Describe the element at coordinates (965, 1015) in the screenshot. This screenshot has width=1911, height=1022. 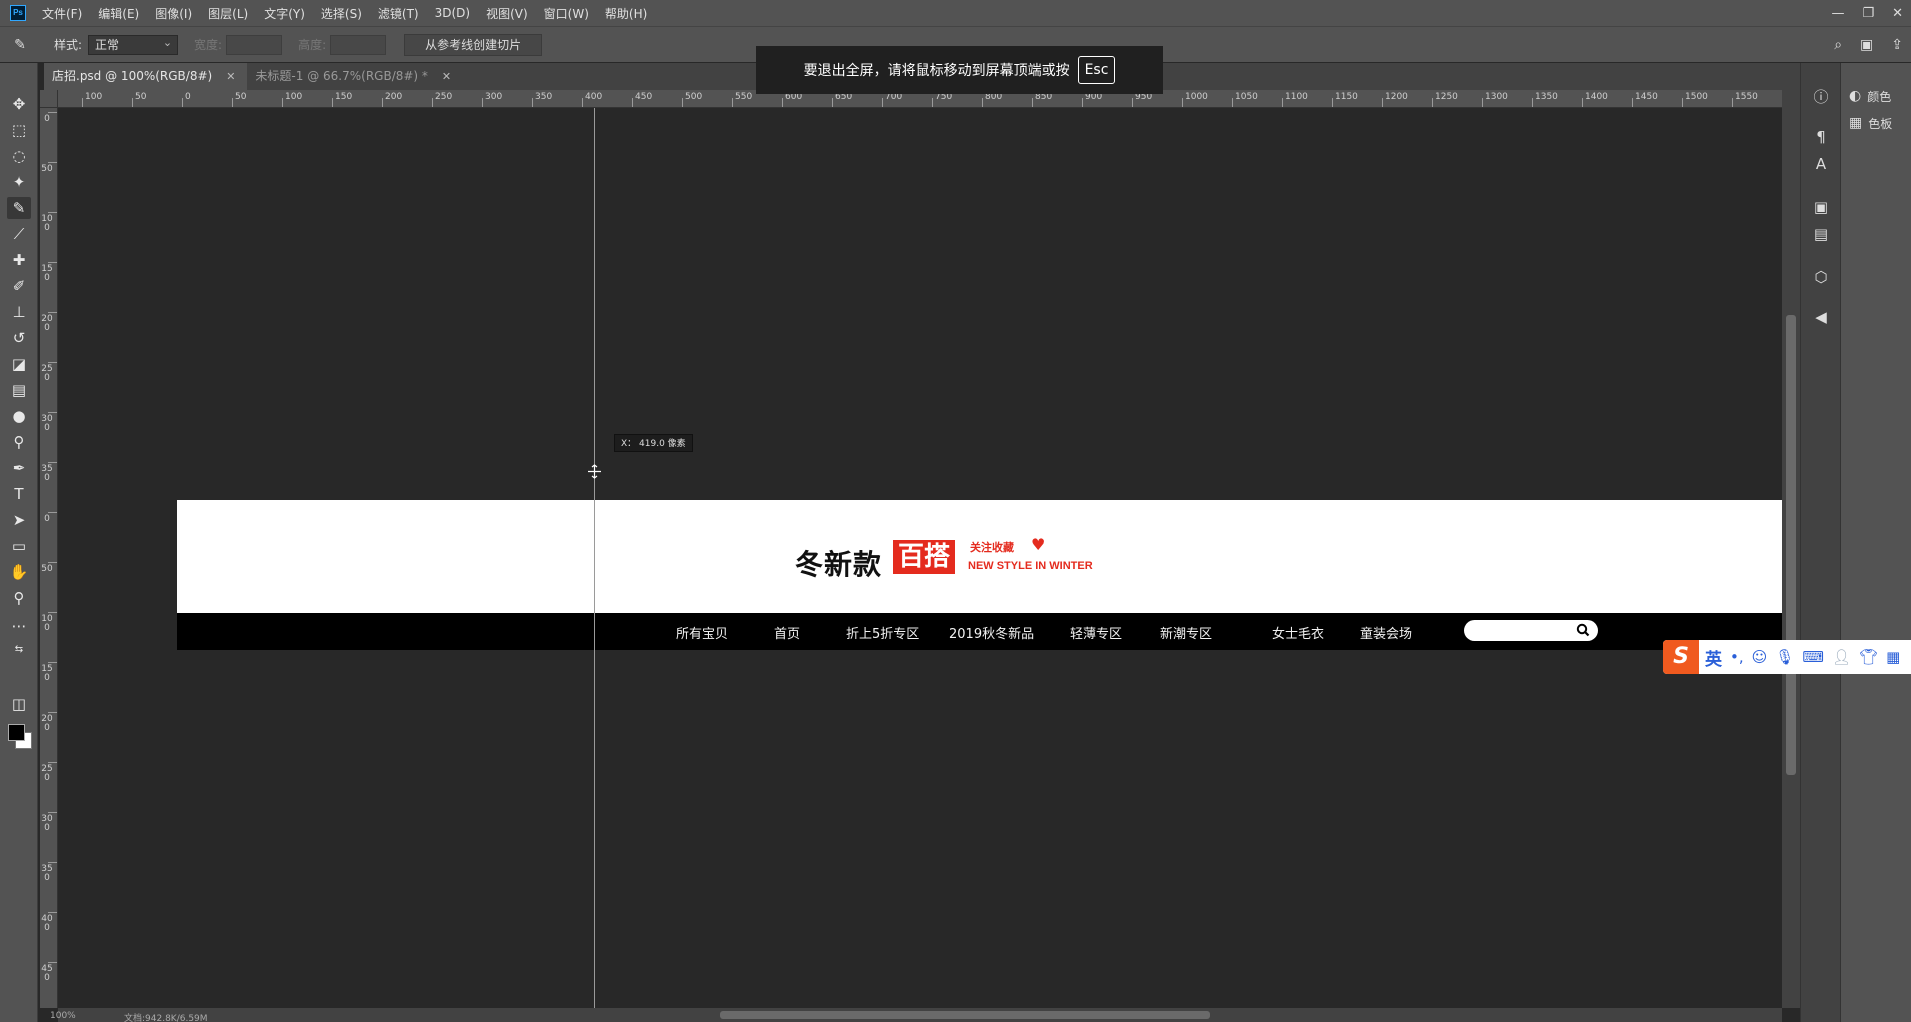
I see `horizontal-scroll-thumb` at that location.